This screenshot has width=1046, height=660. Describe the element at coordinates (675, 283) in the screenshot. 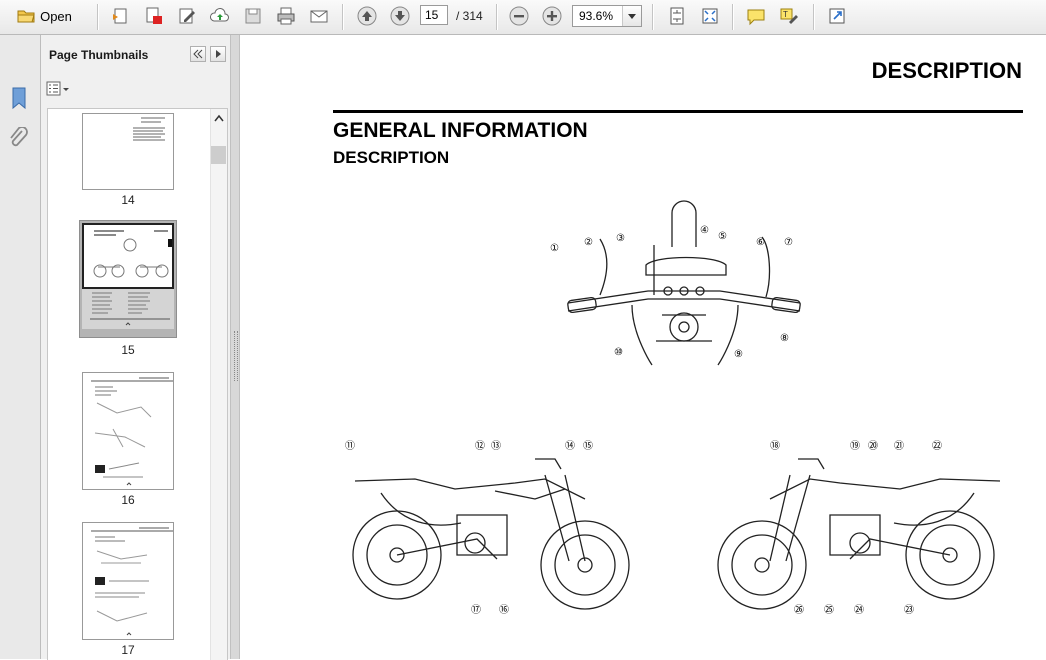

I see `handlebar-illustration: ① ② ③ ④ ⑤ ⑥ ⑦ ⑧ ⑨ ⑩` at that location.